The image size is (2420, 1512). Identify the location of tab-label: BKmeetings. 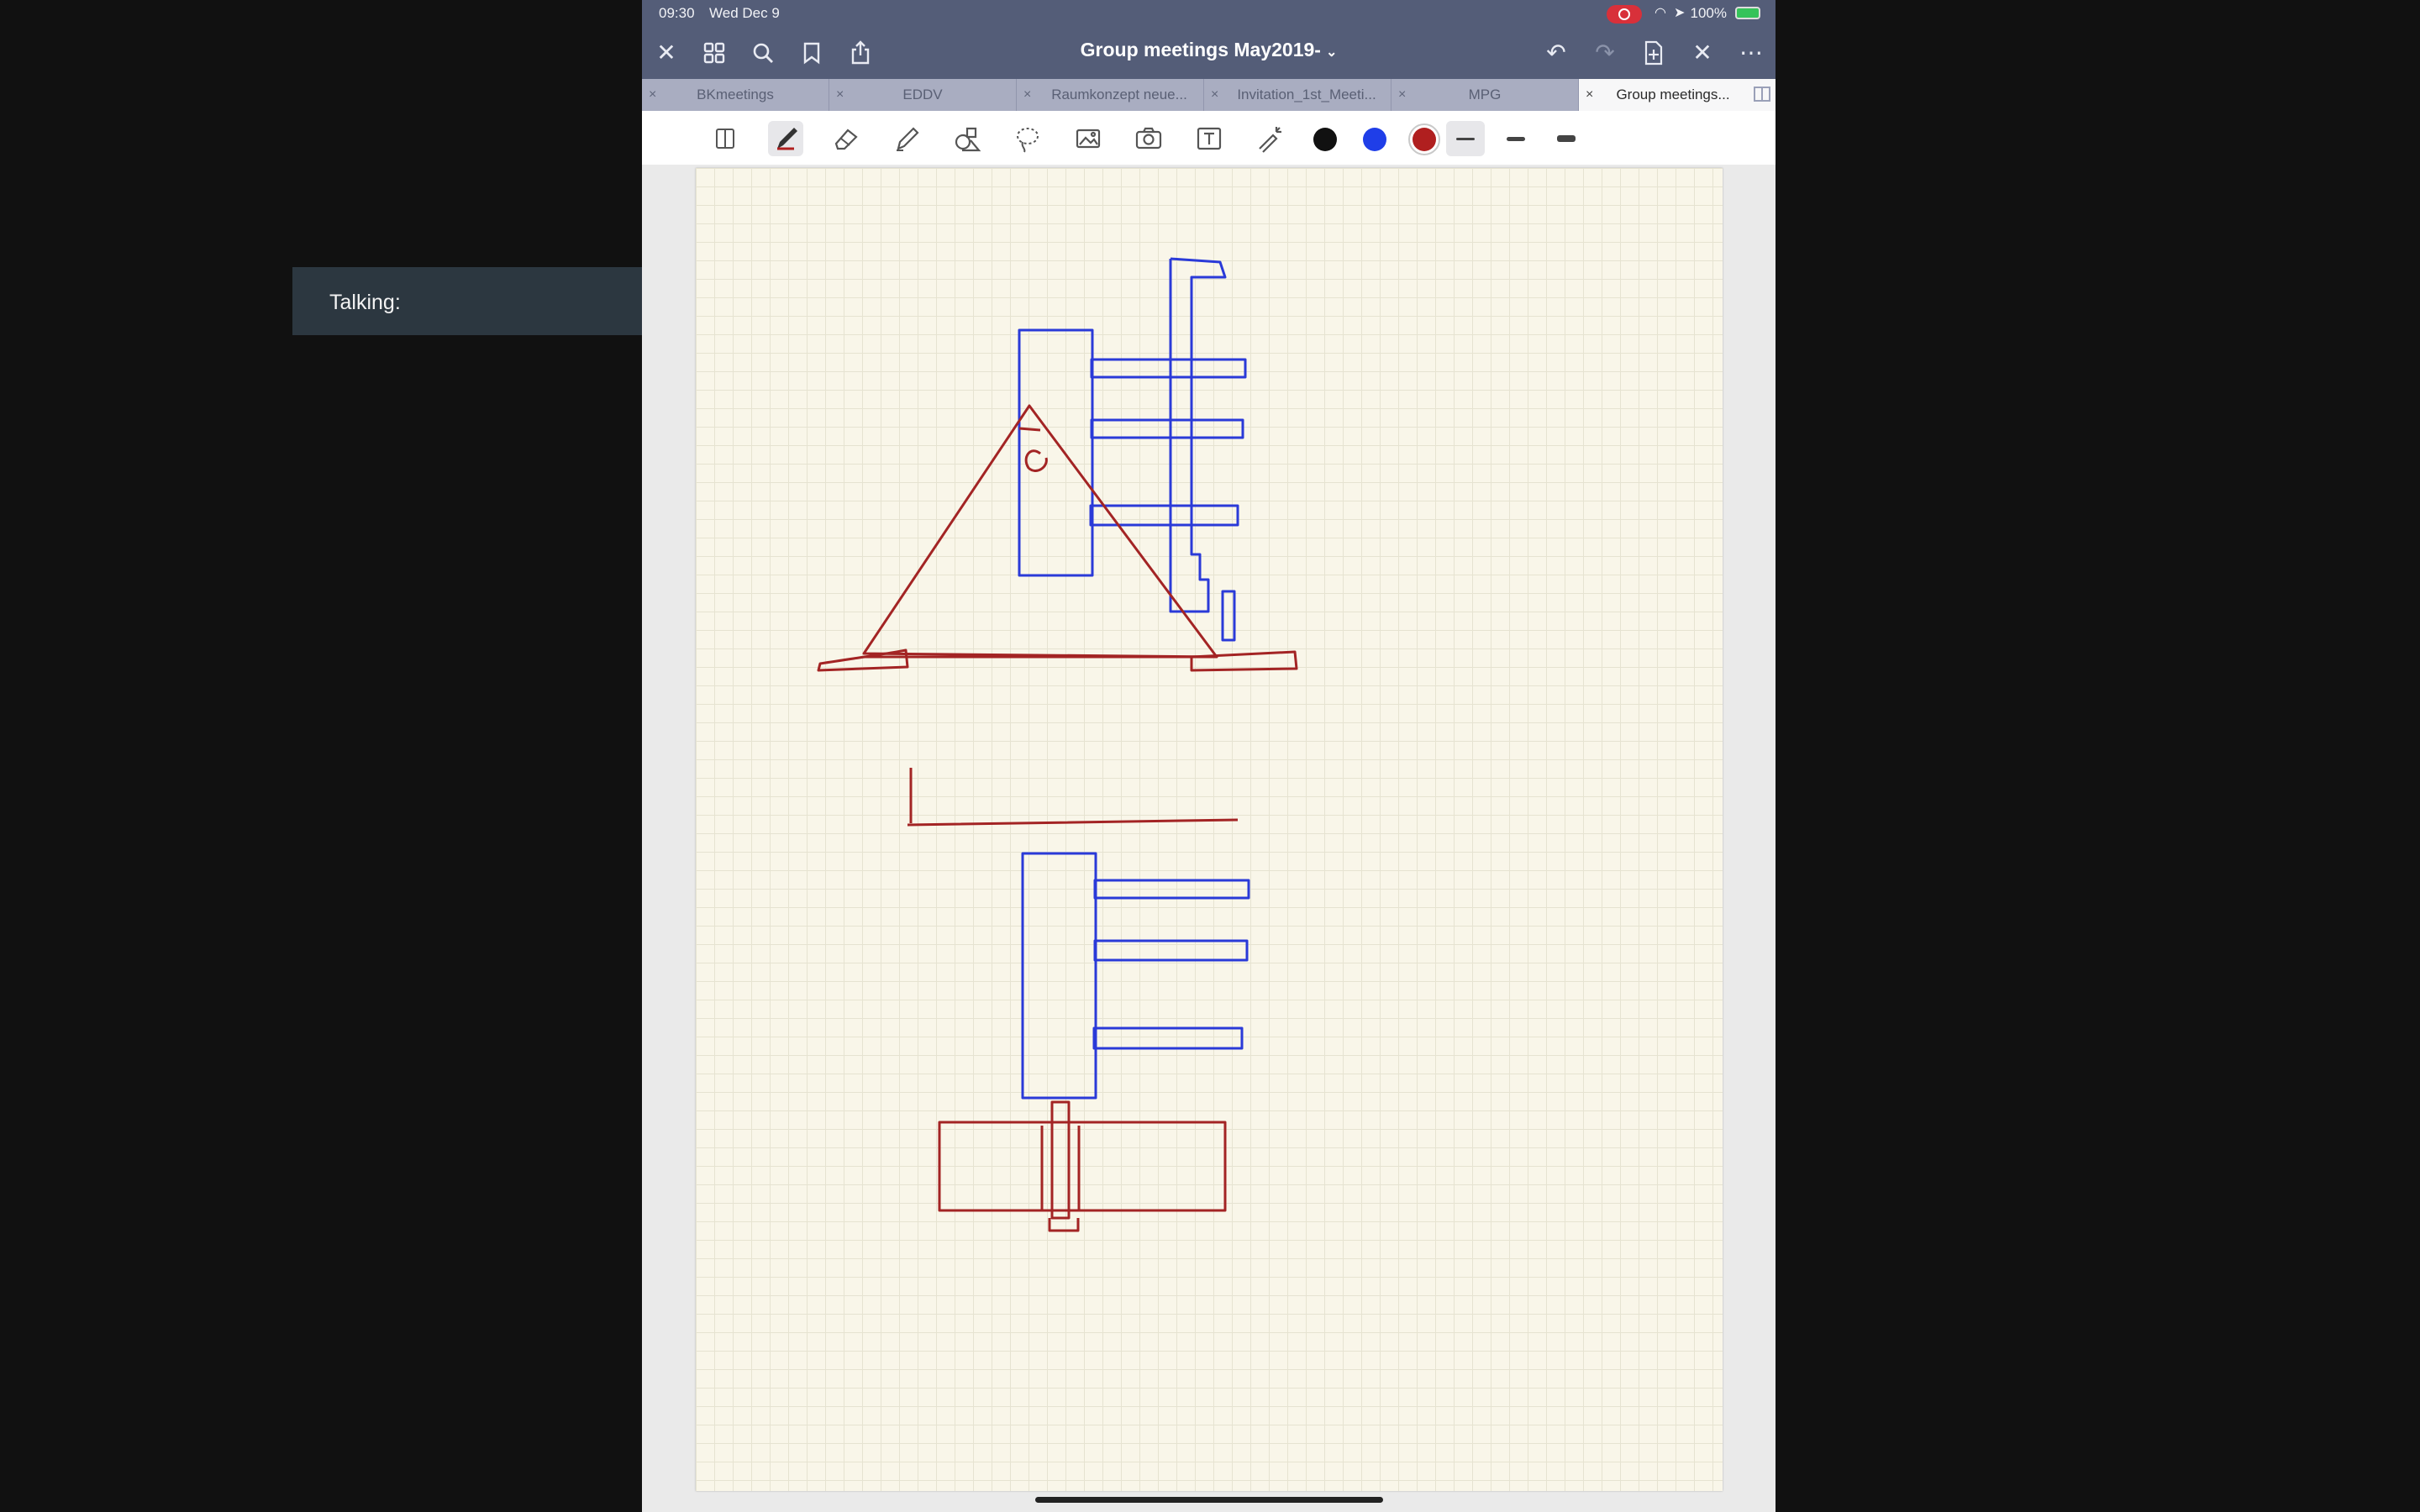
(735, 94).